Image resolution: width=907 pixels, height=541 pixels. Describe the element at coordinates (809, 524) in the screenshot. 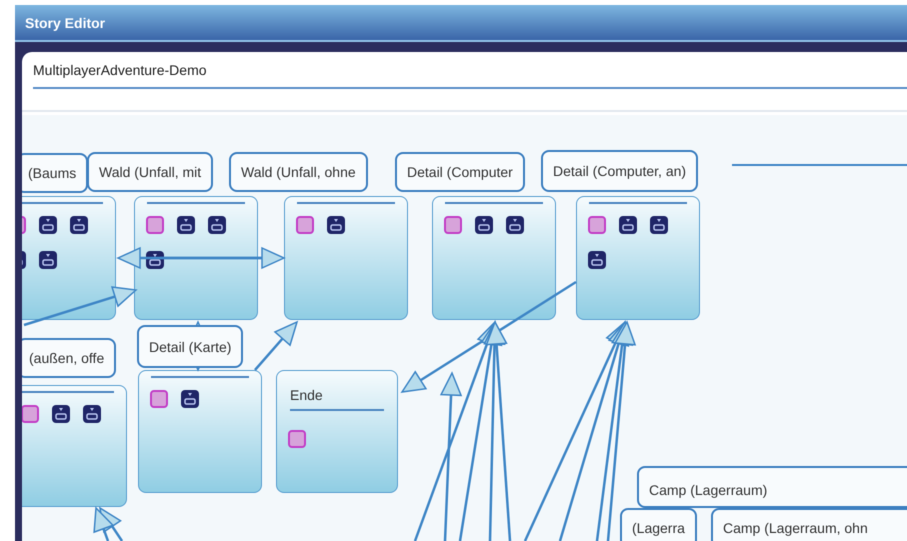

I see `node-label: Camp (Lagerraum, ohn` at that location.